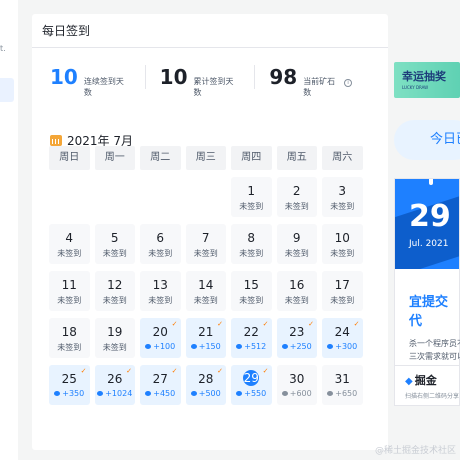  What do you see at coordinates (160, 158) in the screenshot?
I see `weekday-header: 周二` at bounding box center [160, 158].